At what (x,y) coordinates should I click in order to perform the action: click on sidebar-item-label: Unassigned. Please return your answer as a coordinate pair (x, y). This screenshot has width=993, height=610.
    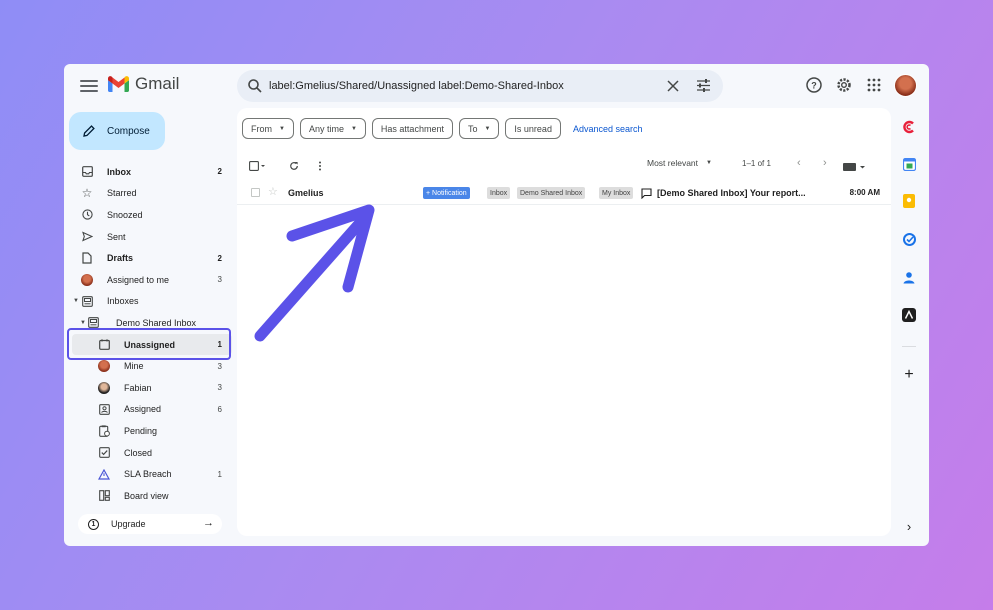
    Looking at the image, I should click on (150, 344).